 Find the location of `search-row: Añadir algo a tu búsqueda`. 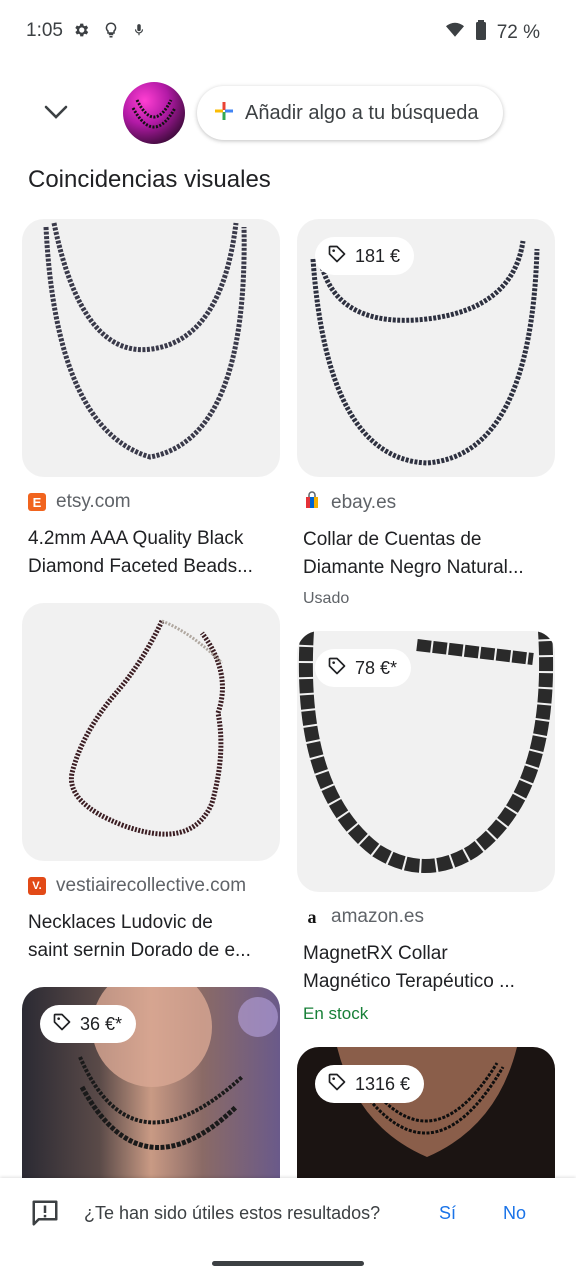

search-row: Añadir algo a tu búsqueda is located at coordinates (288, 113).